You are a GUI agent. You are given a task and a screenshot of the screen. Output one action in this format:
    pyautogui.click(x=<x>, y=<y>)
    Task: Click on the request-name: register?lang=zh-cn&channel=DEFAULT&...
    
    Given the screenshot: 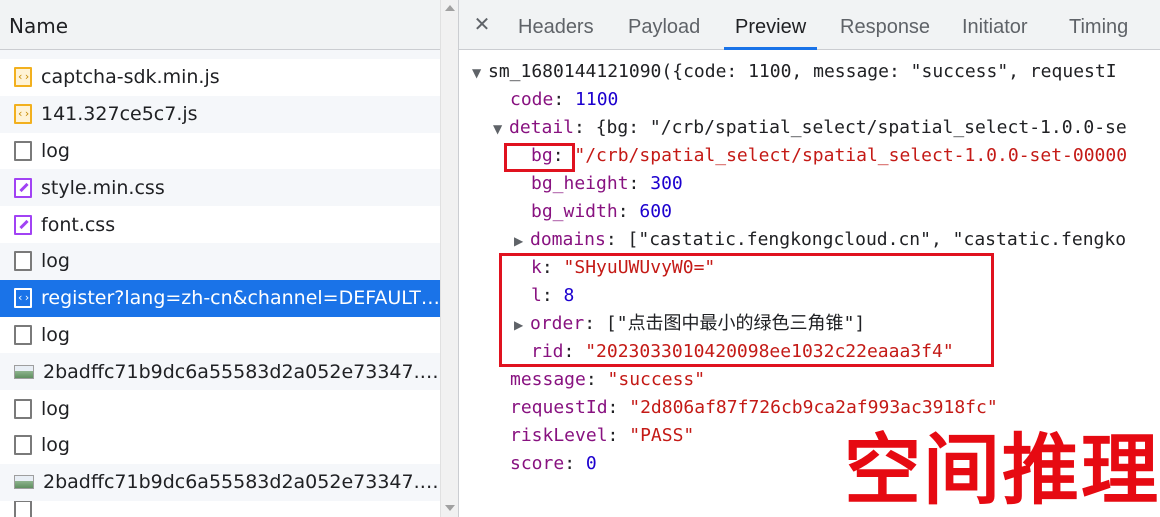 What is the action you would take?
    pyautogui.click(x=240, y=298)
    